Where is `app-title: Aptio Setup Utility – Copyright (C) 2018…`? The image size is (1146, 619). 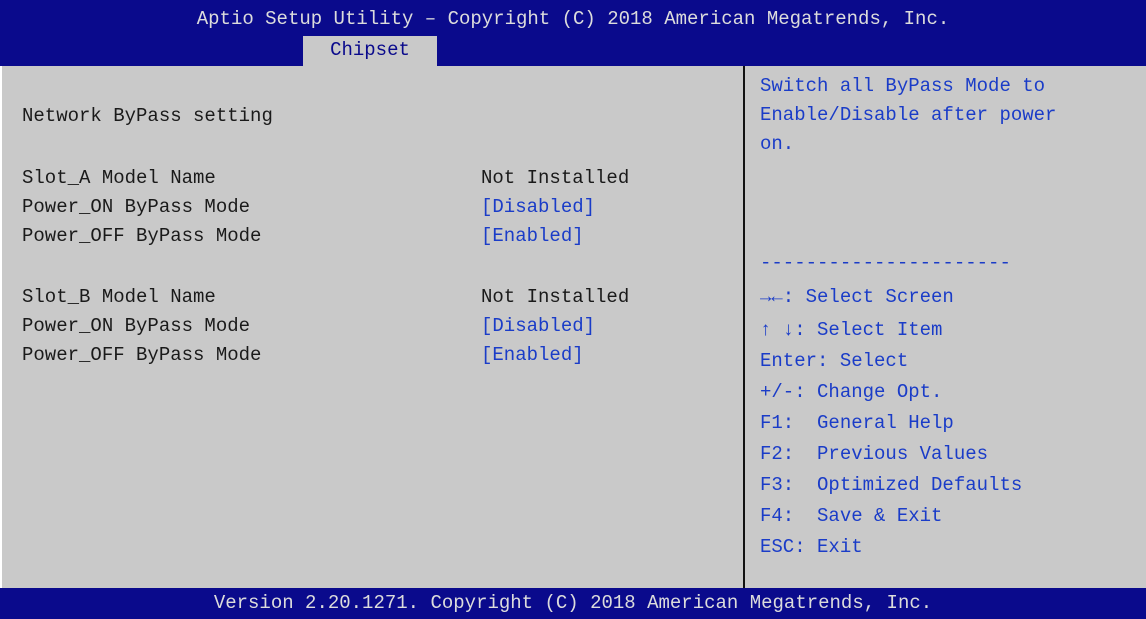 app-title: Aptio Setup Utility – Copyright (C) 2018… is located at coordinates (573, 19).